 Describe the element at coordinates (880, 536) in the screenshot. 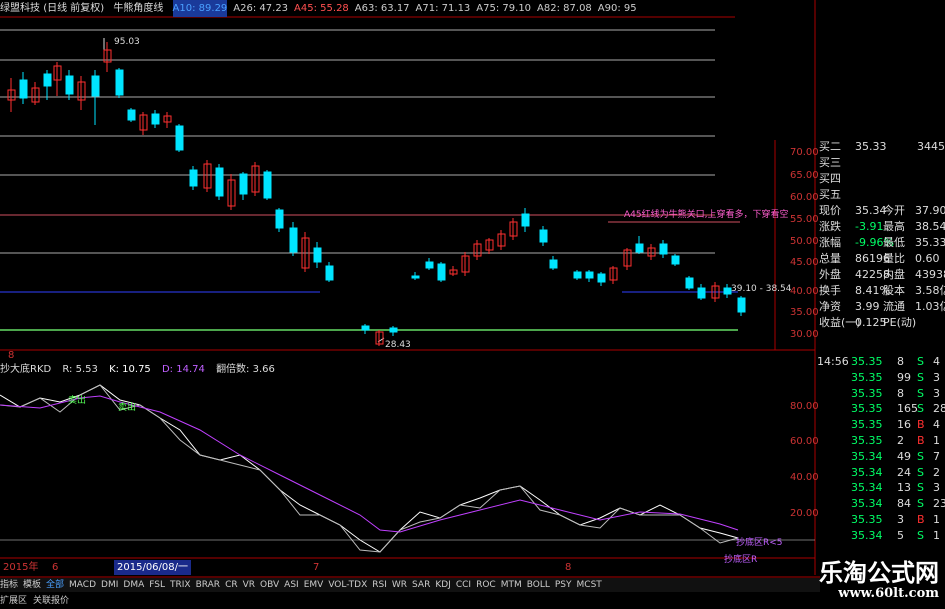

I see `tick-row: 35.34 5 S 1` at that location.